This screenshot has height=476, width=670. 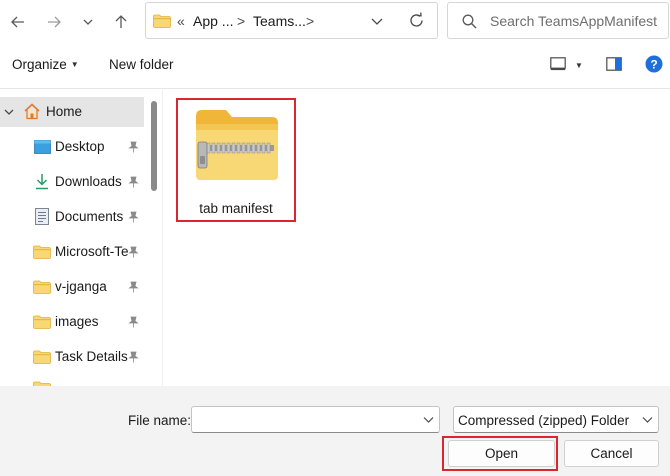 I want to click on file-type-select: Compressed (zipped) Folder, so click(x=556, y=419).